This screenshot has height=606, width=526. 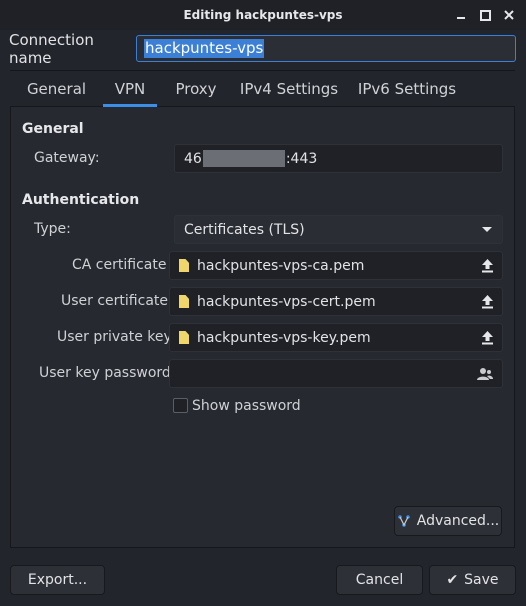 I want to click on tab-proxy-label: Proxy, so click(x=196, y=89).